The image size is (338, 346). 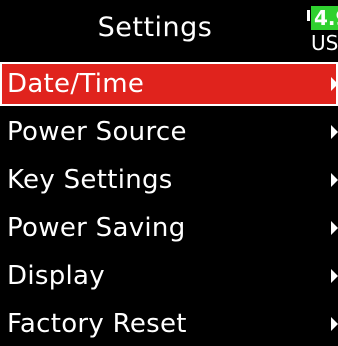 I want to click on menu-item-label: Display, so click(x=56, y=276).